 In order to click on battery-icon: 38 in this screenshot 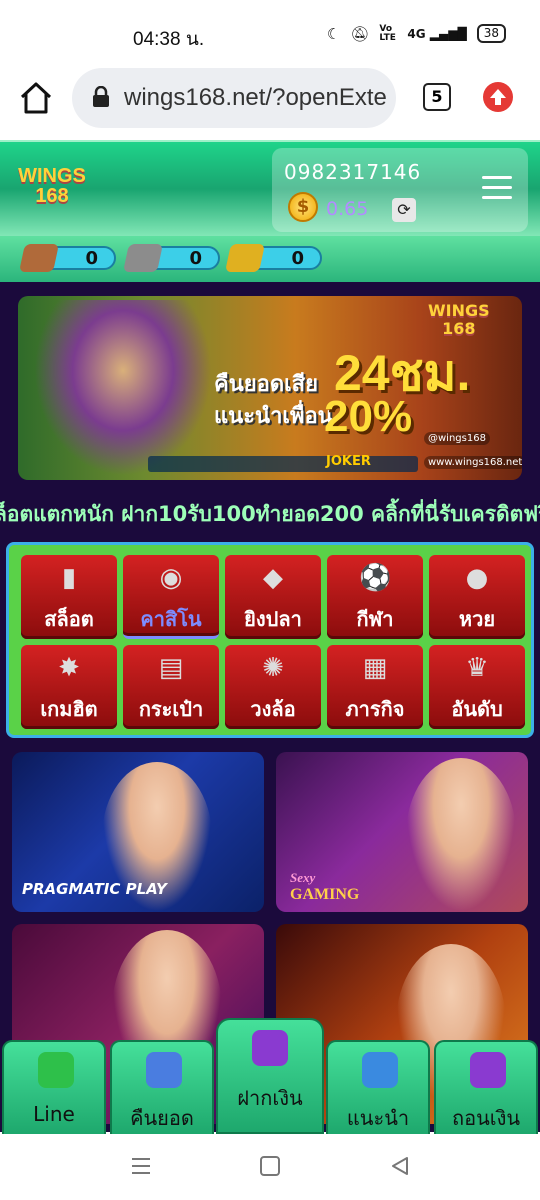, I will do `click(491, 33)`.